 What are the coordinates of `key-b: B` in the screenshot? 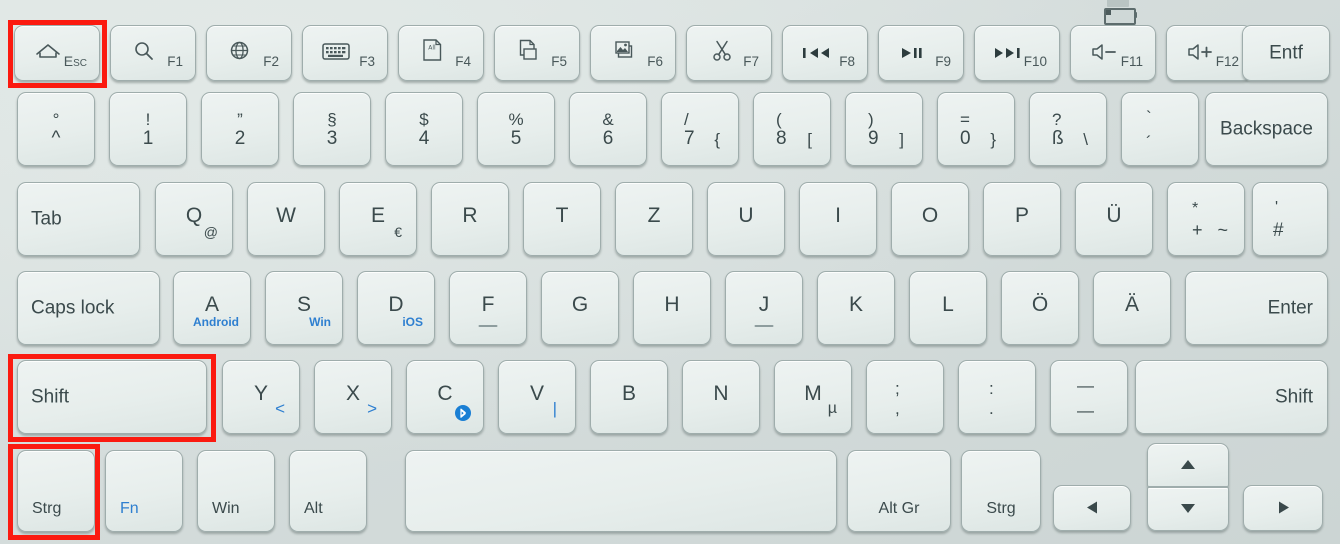 It's located at (629, 397).